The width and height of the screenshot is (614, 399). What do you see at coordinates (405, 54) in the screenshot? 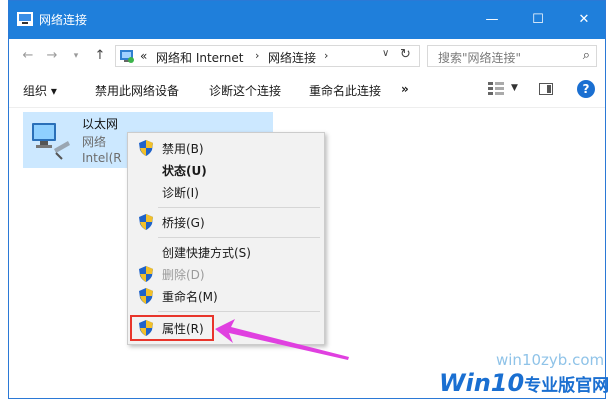
I see `refresh-icon: ↻` at bounding box center [405, 54].